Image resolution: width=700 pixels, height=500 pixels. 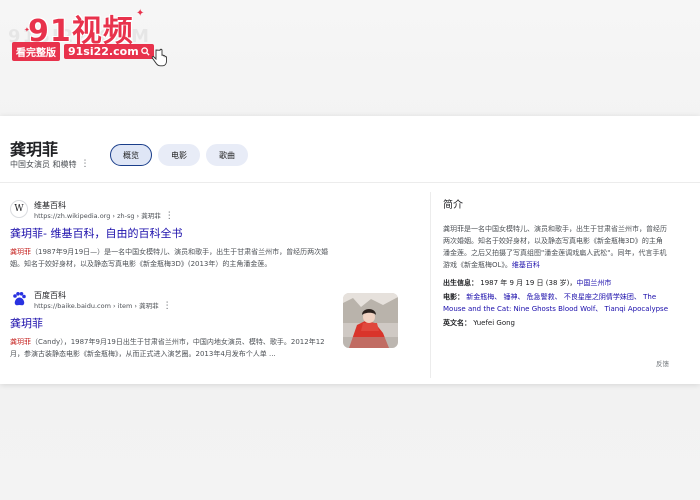 What do you see at coordinates (36, 51) in the screenshot?
I see `logo-tag: 看完整版` at bounding box center [36, 51].